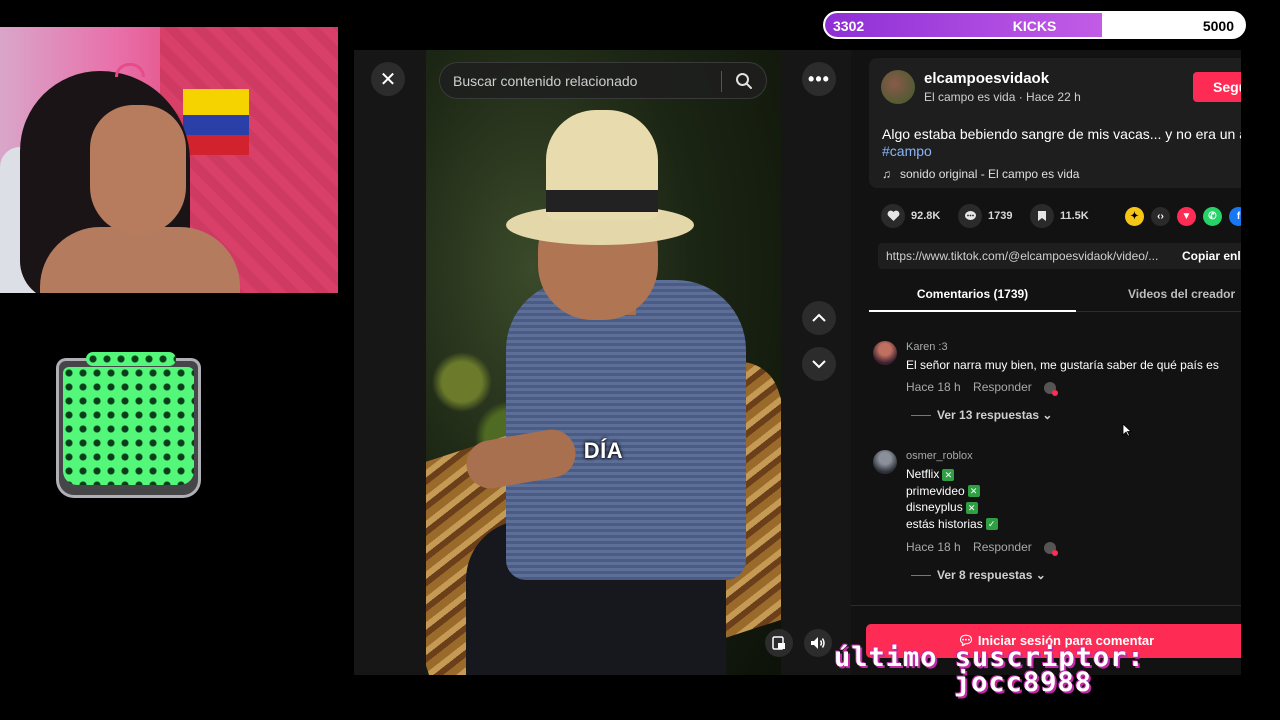  Describe the element at coordinates (603, 450) in the screenshot. I see `video-caption: DÍA` at that location.